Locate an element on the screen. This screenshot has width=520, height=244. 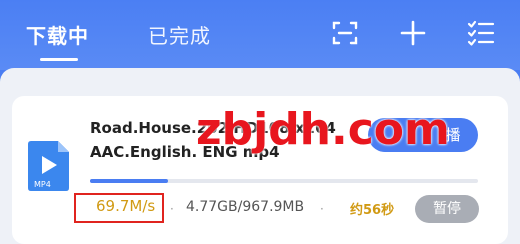
file-type-label: MP4 is located at coordinates (42, 184).